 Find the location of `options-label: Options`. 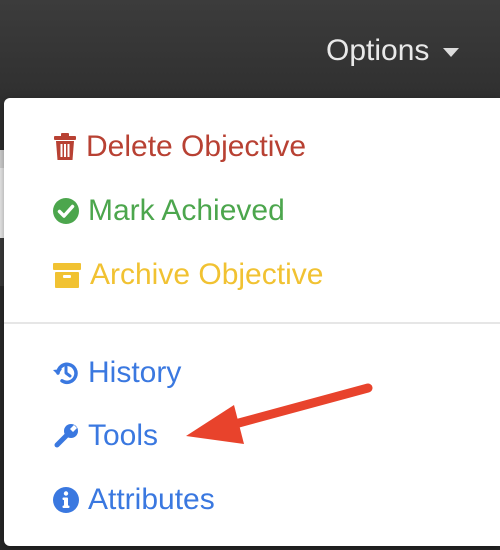

options-label: Options is located at coordinates (378, 50).